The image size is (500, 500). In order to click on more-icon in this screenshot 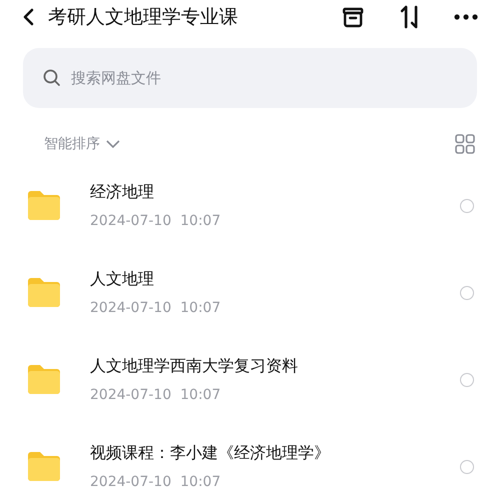, I will do `click(466, 17)`.